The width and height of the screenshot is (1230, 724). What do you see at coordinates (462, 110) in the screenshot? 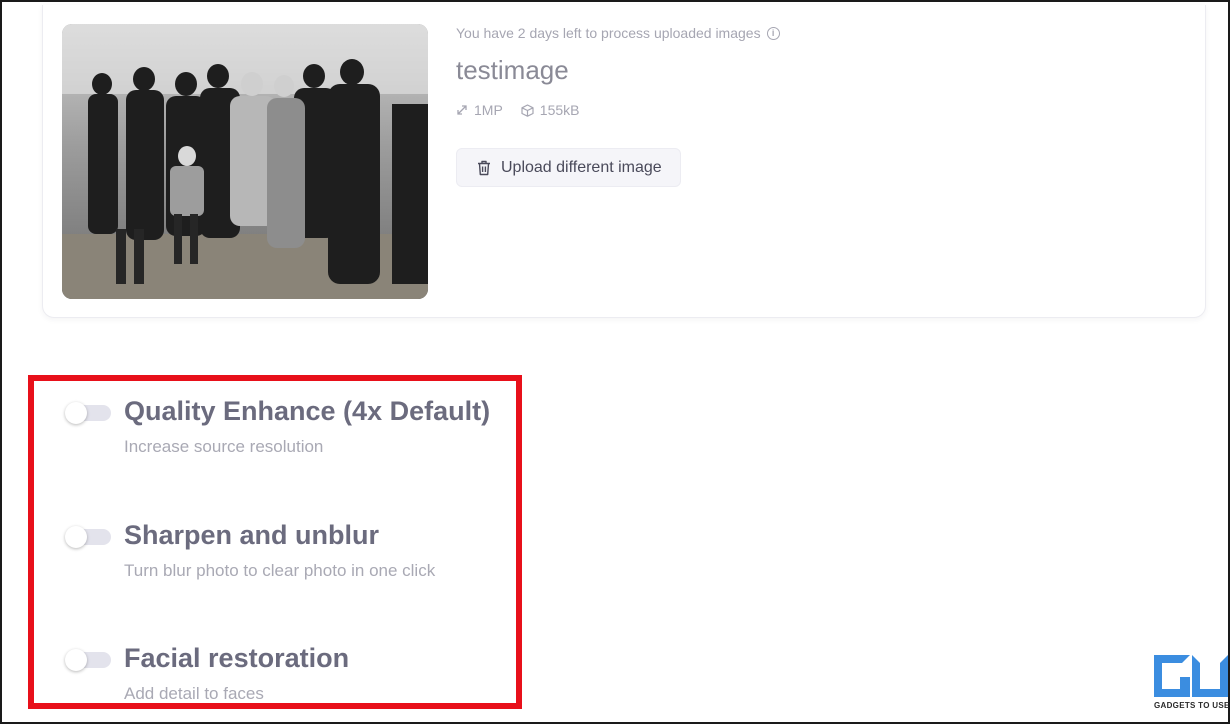
I see `resize-icon` at bounding box center [462, 110].